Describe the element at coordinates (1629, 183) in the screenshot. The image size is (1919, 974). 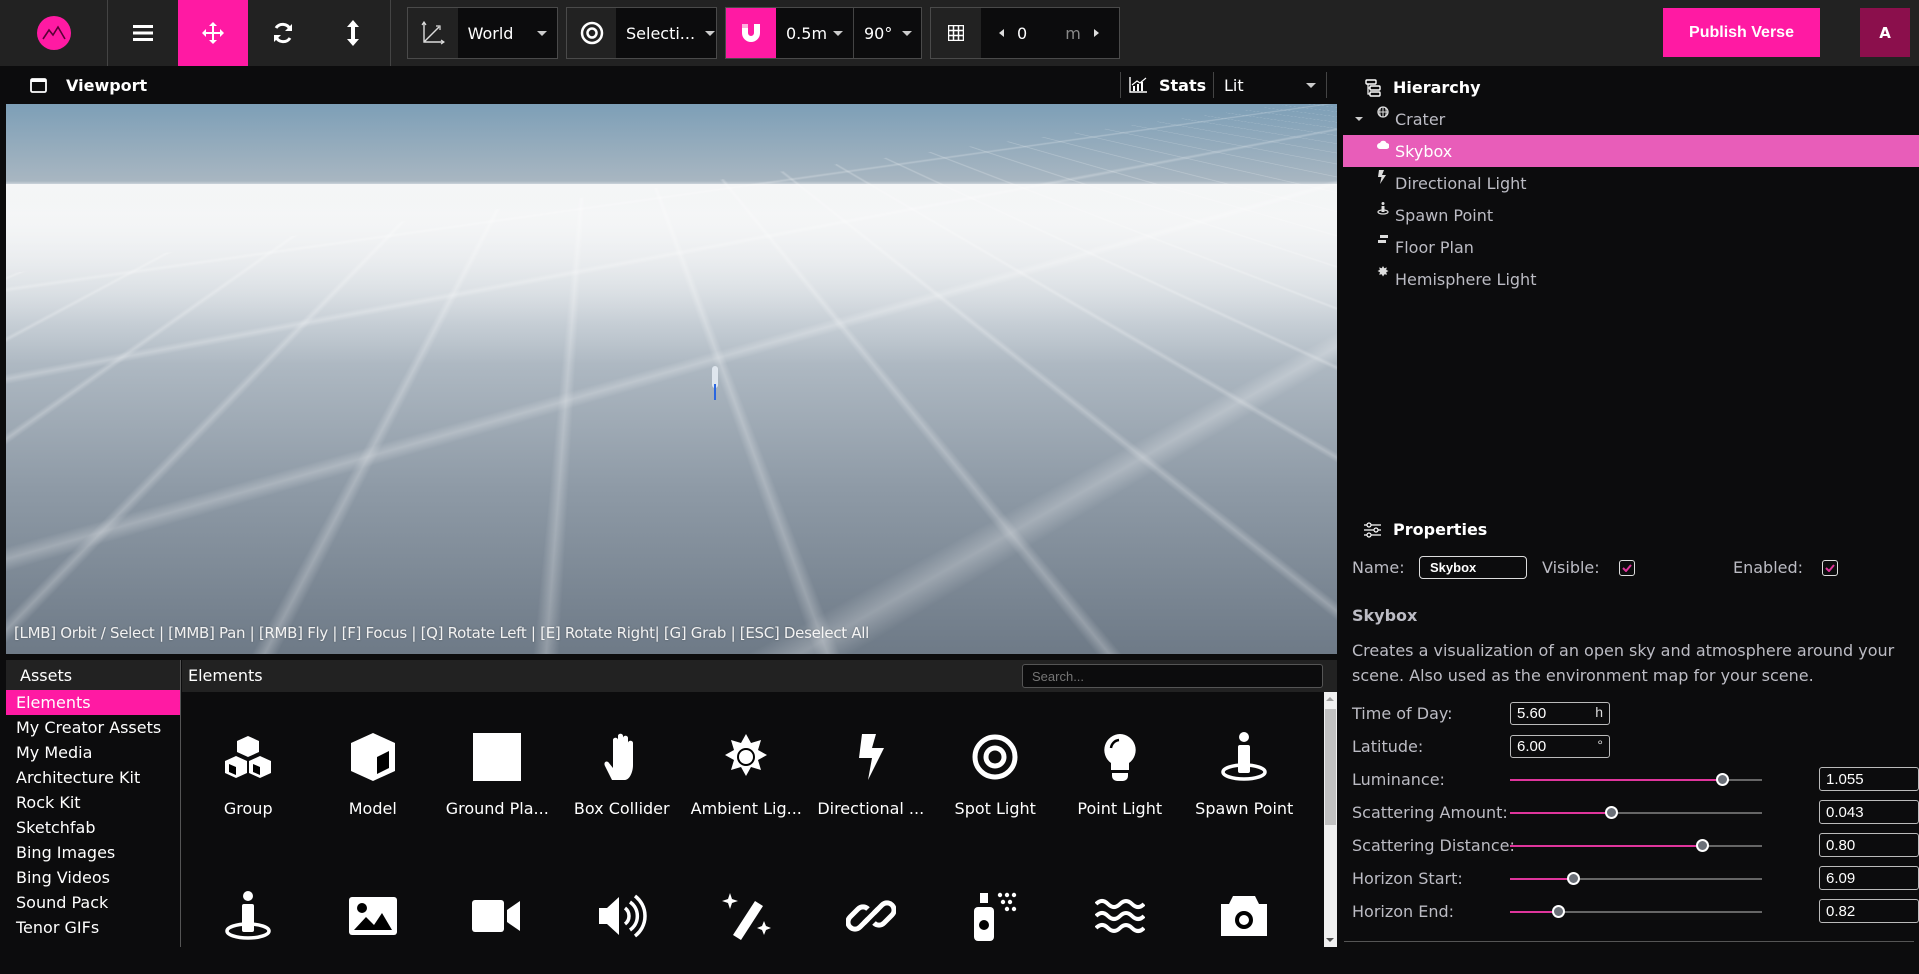
I see `tree-item-directional-light: Directional Light` at that location.